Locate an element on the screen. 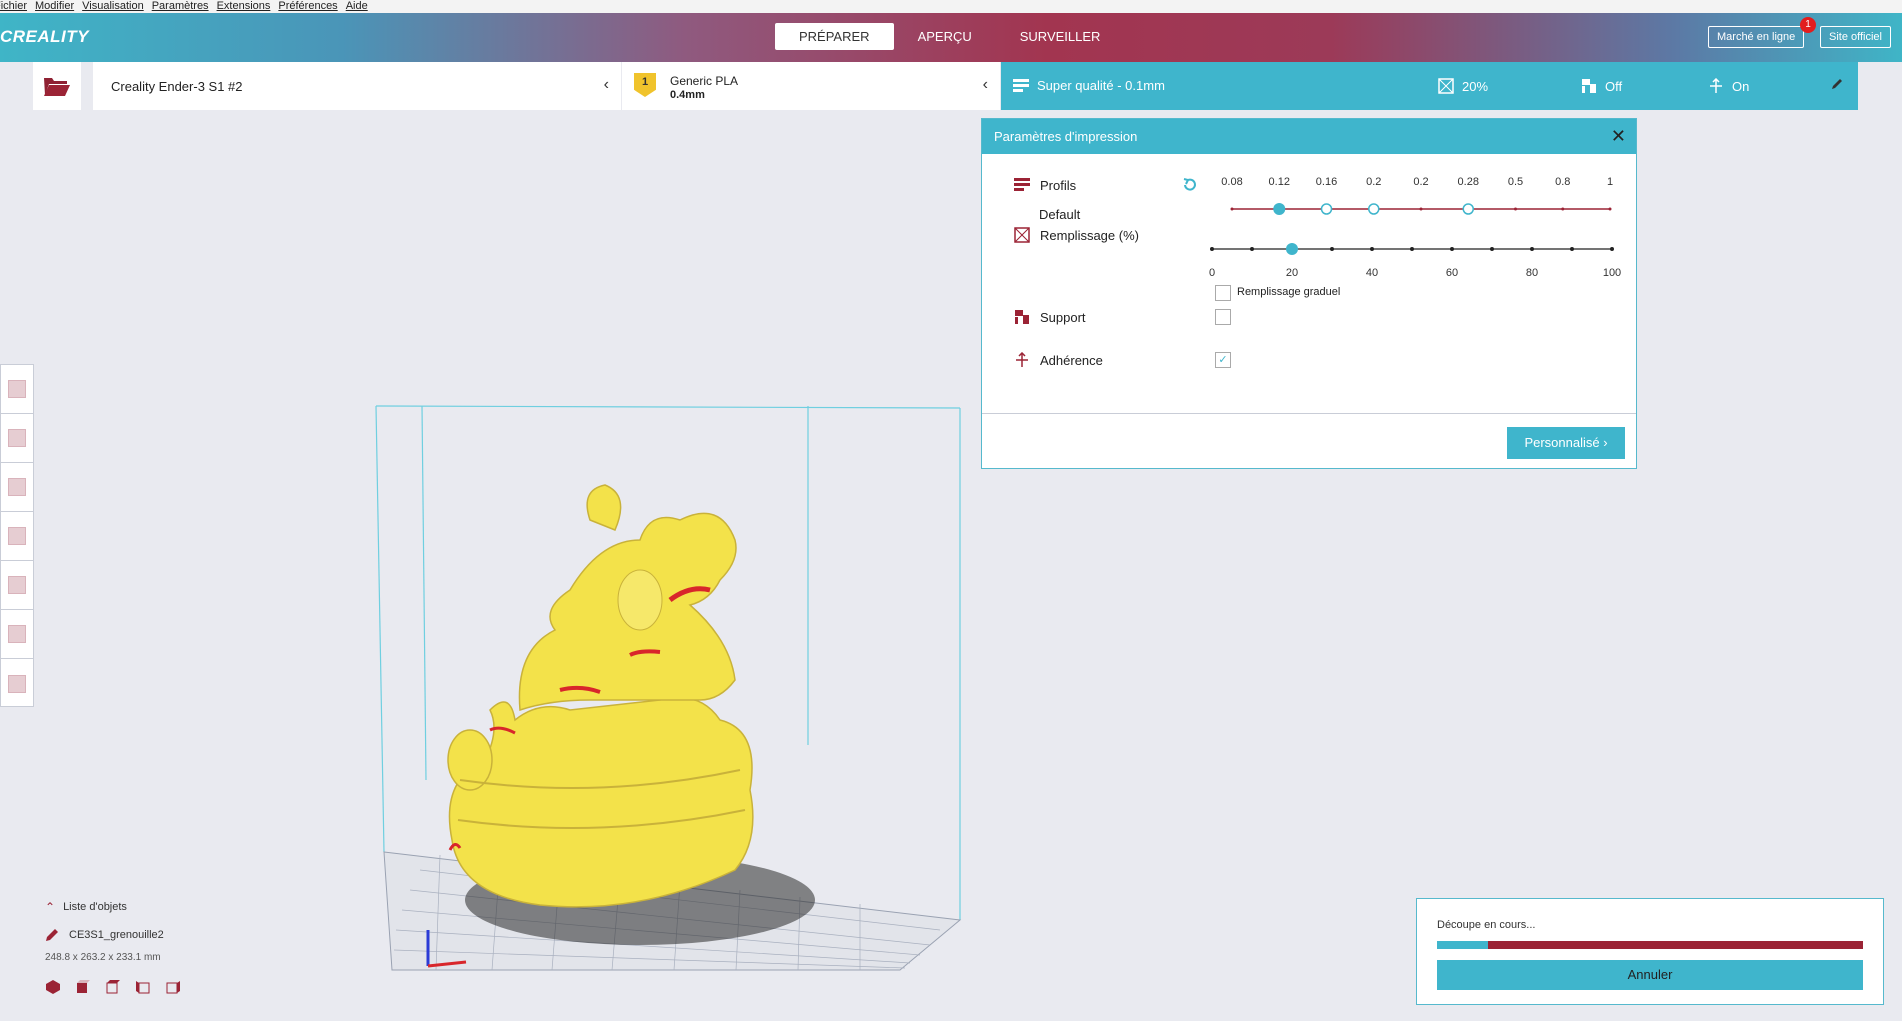  object-list-label: Liste d'objets is located at coordinates (95, 907).